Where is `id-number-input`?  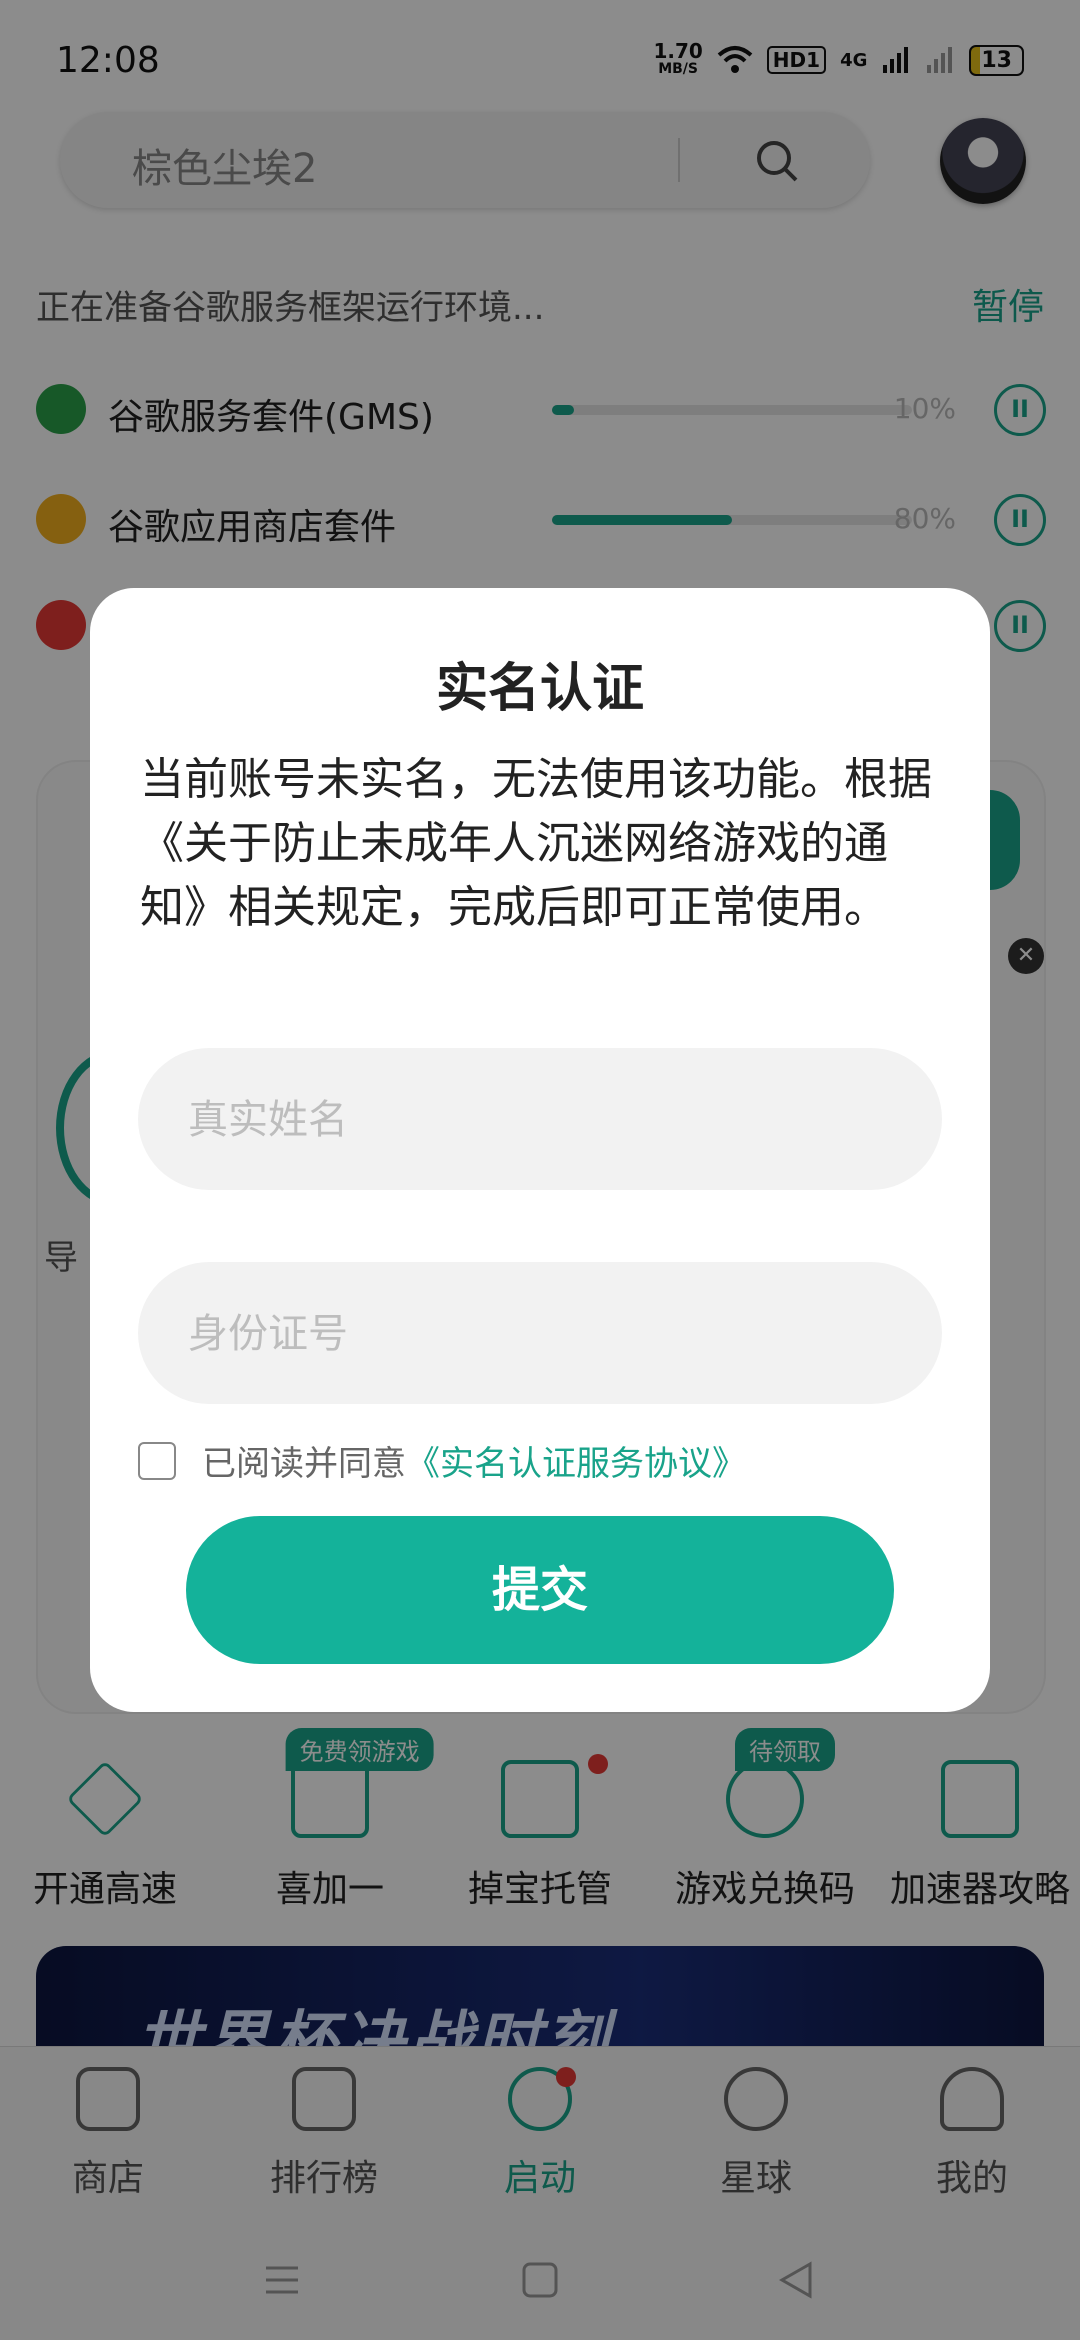 id-number-input is located at coordinates (538, 1334).